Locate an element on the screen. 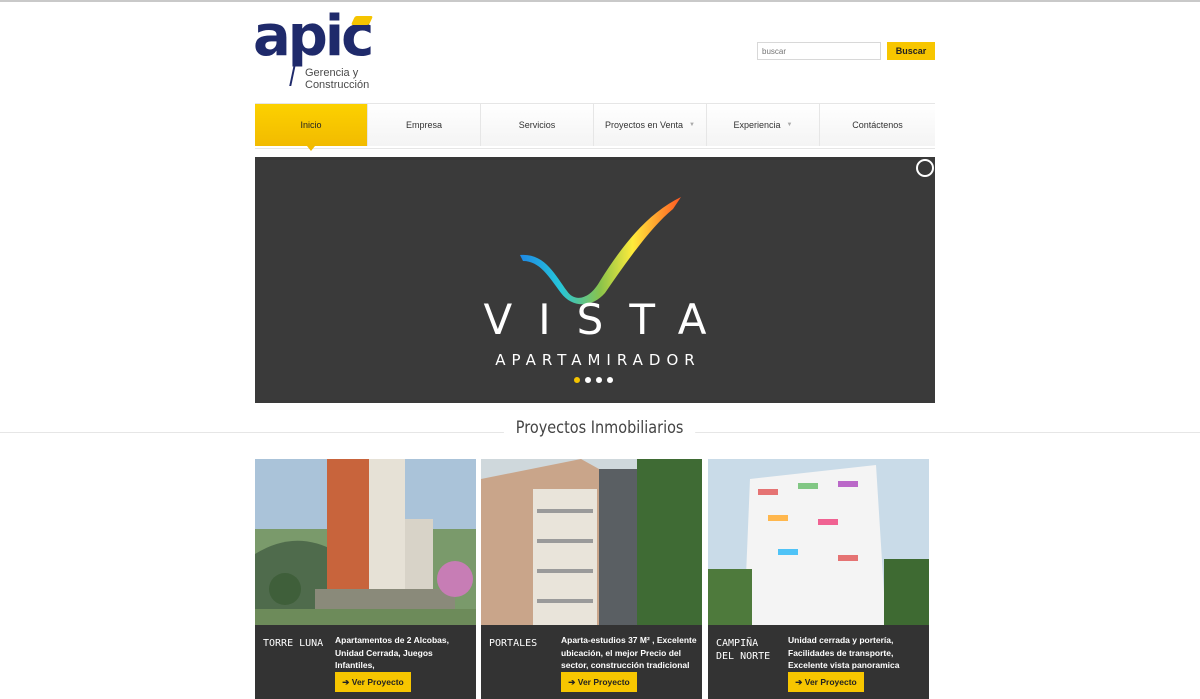  project-desc-line: Excelente vista panoramica is located at coordinates (844, 665).